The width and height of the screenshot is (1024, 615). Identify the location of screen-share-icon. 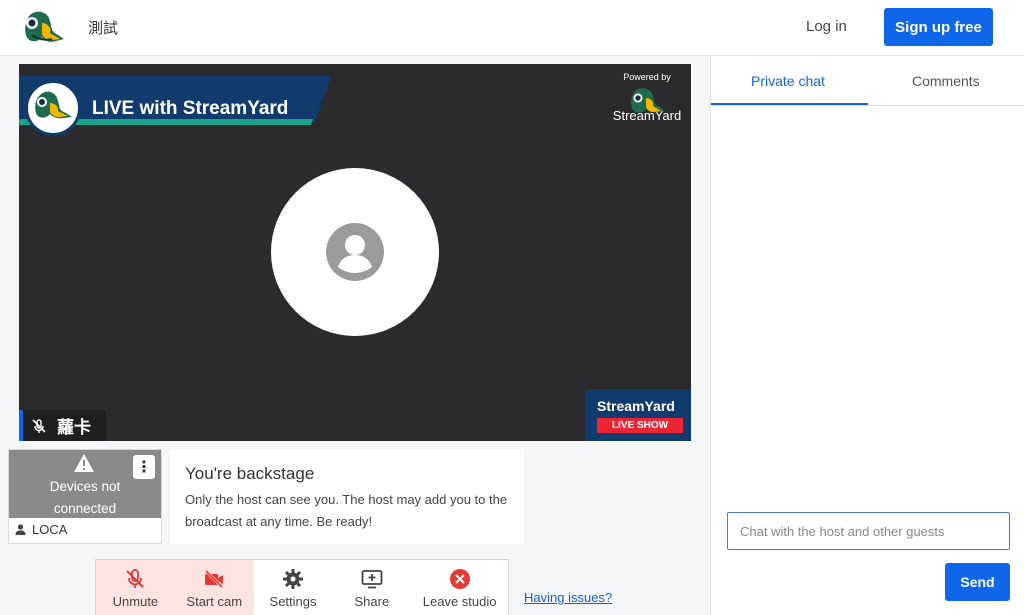
(372, 579).